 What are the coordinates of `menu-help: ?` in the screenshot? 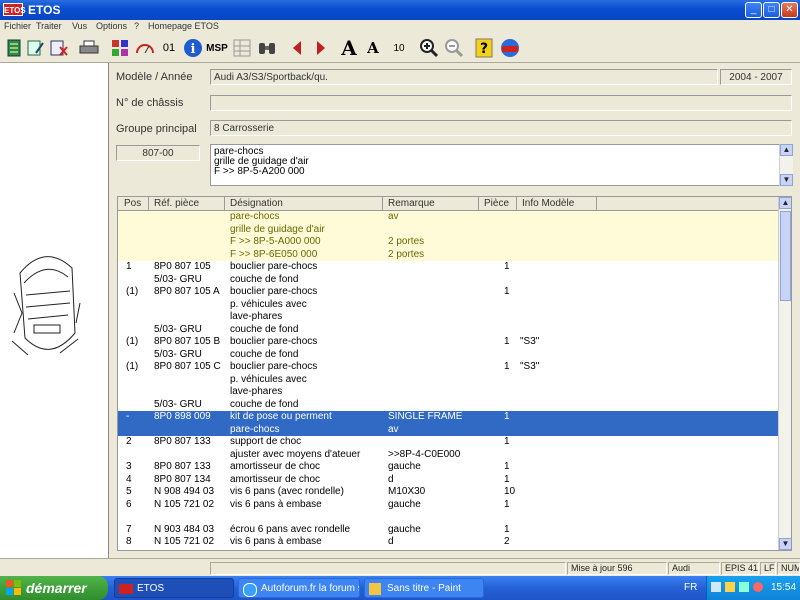 It's located at (136, 26).